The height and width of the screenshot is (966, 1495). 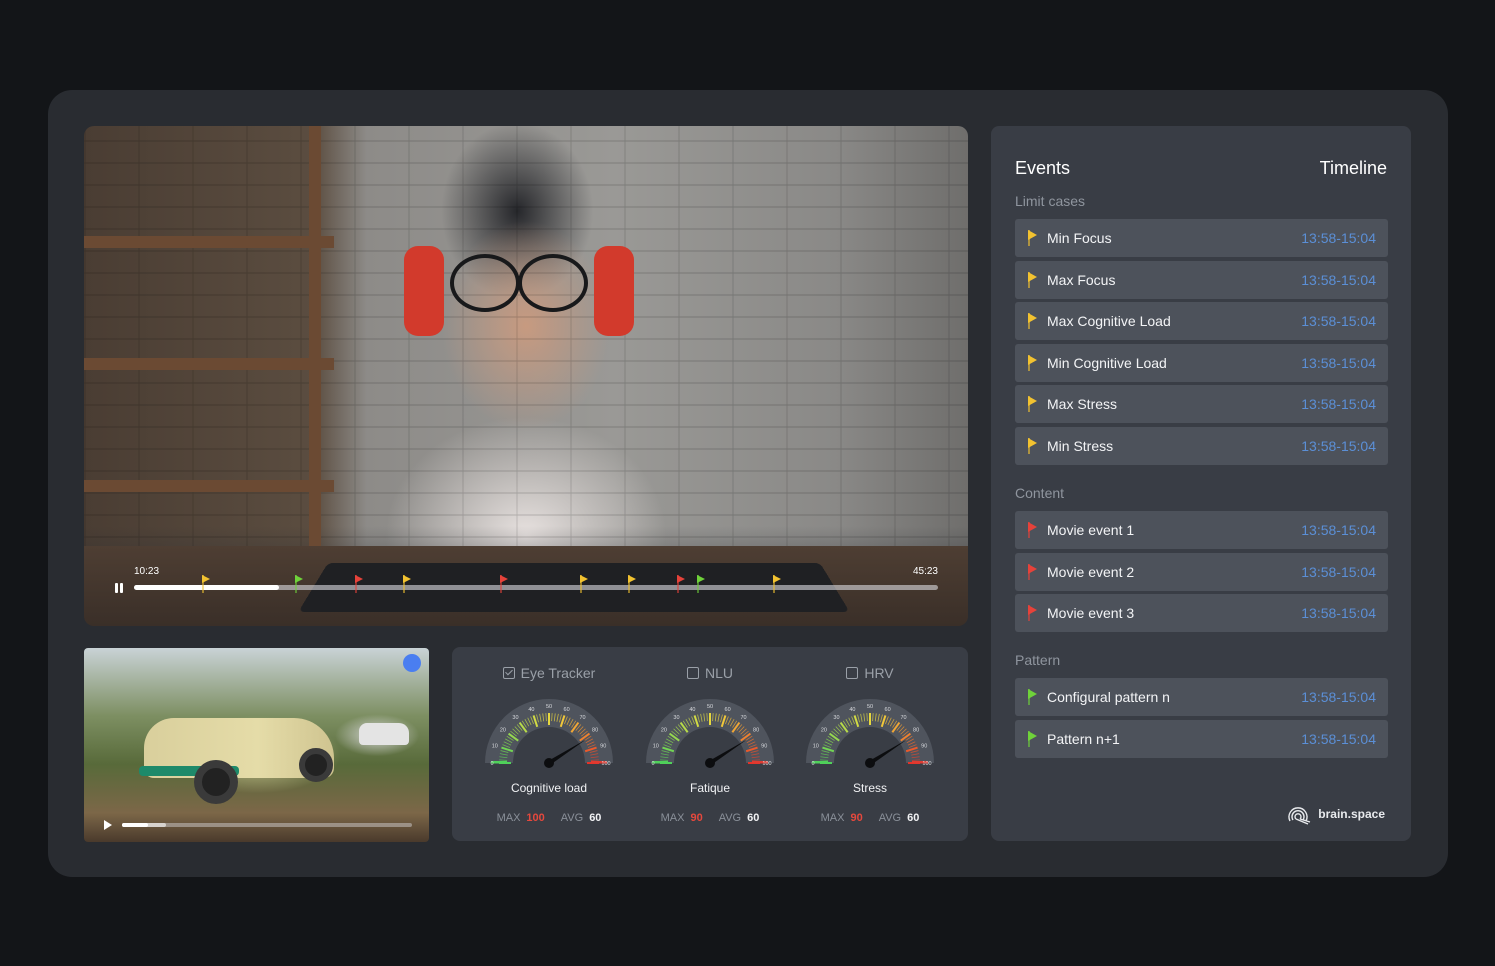 I want to click on video-frame-headphone-left, so click(x=424, y=291).